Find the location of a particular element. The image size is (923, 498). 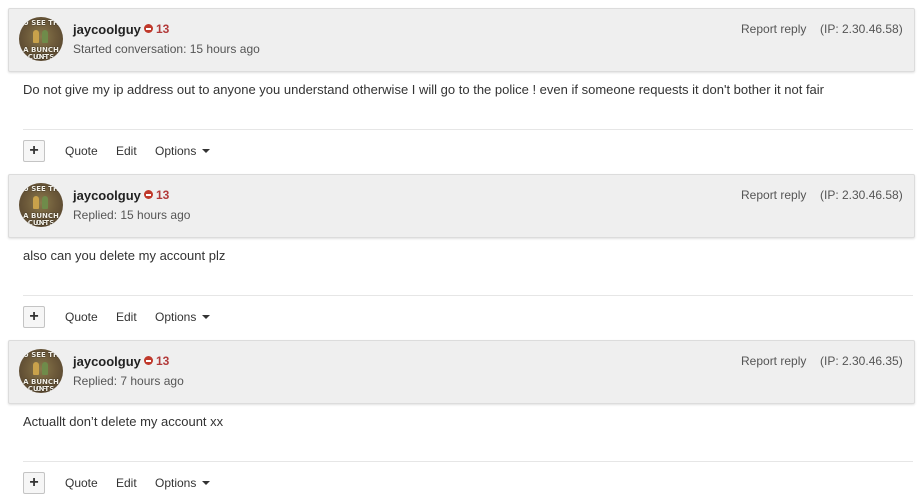

post-body: also can you delete my account plz is located at coordinates (124, 255).